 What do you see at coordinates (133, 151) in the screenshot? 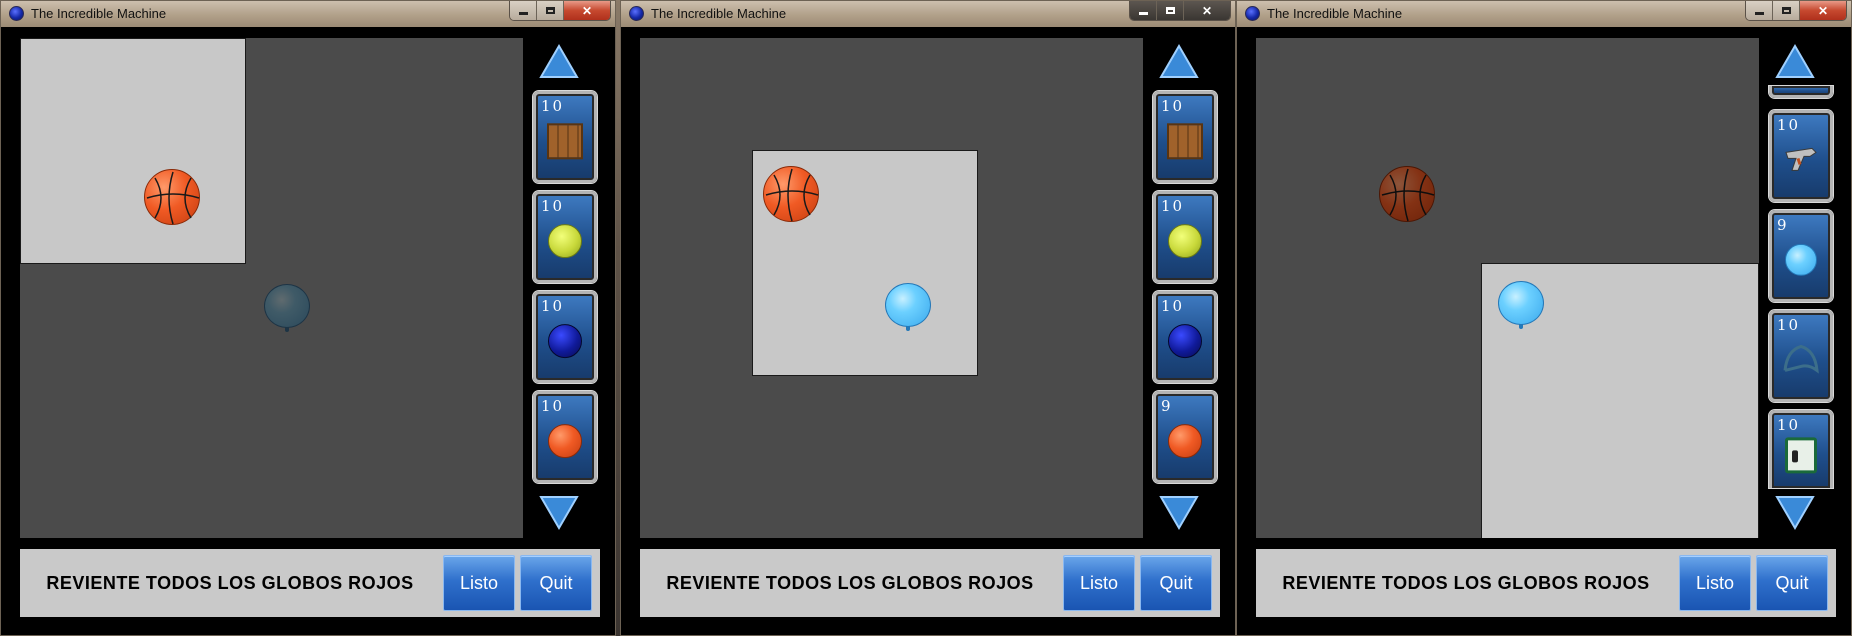
I see `selection-panel` at bounding box center [133, 151].